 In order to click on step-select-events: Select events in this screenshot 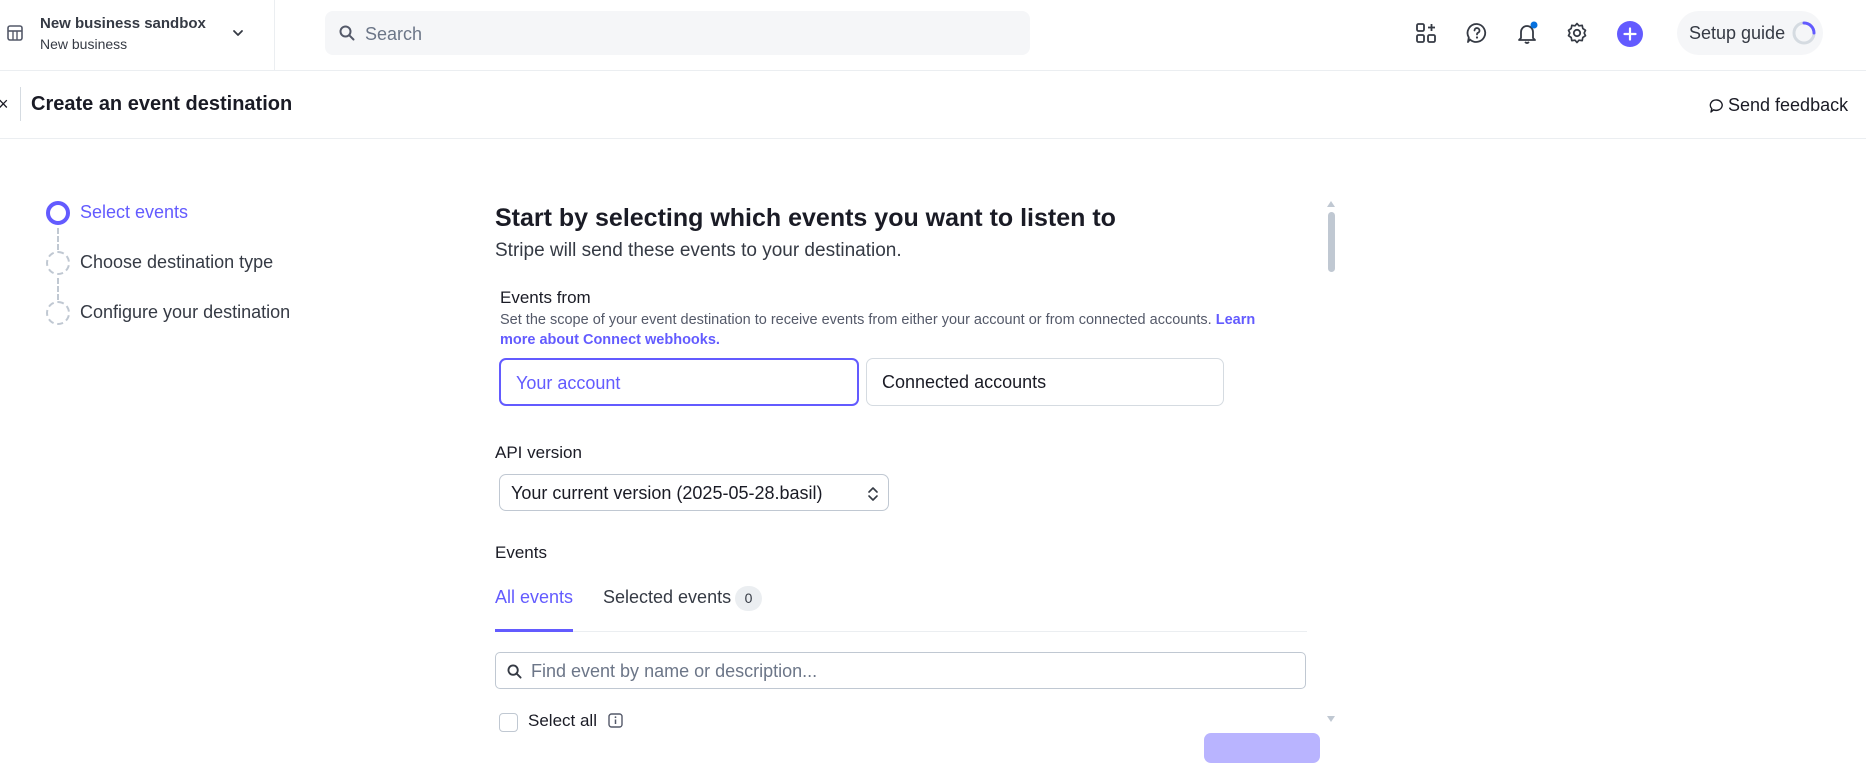, I will do `click(134, 212)`.